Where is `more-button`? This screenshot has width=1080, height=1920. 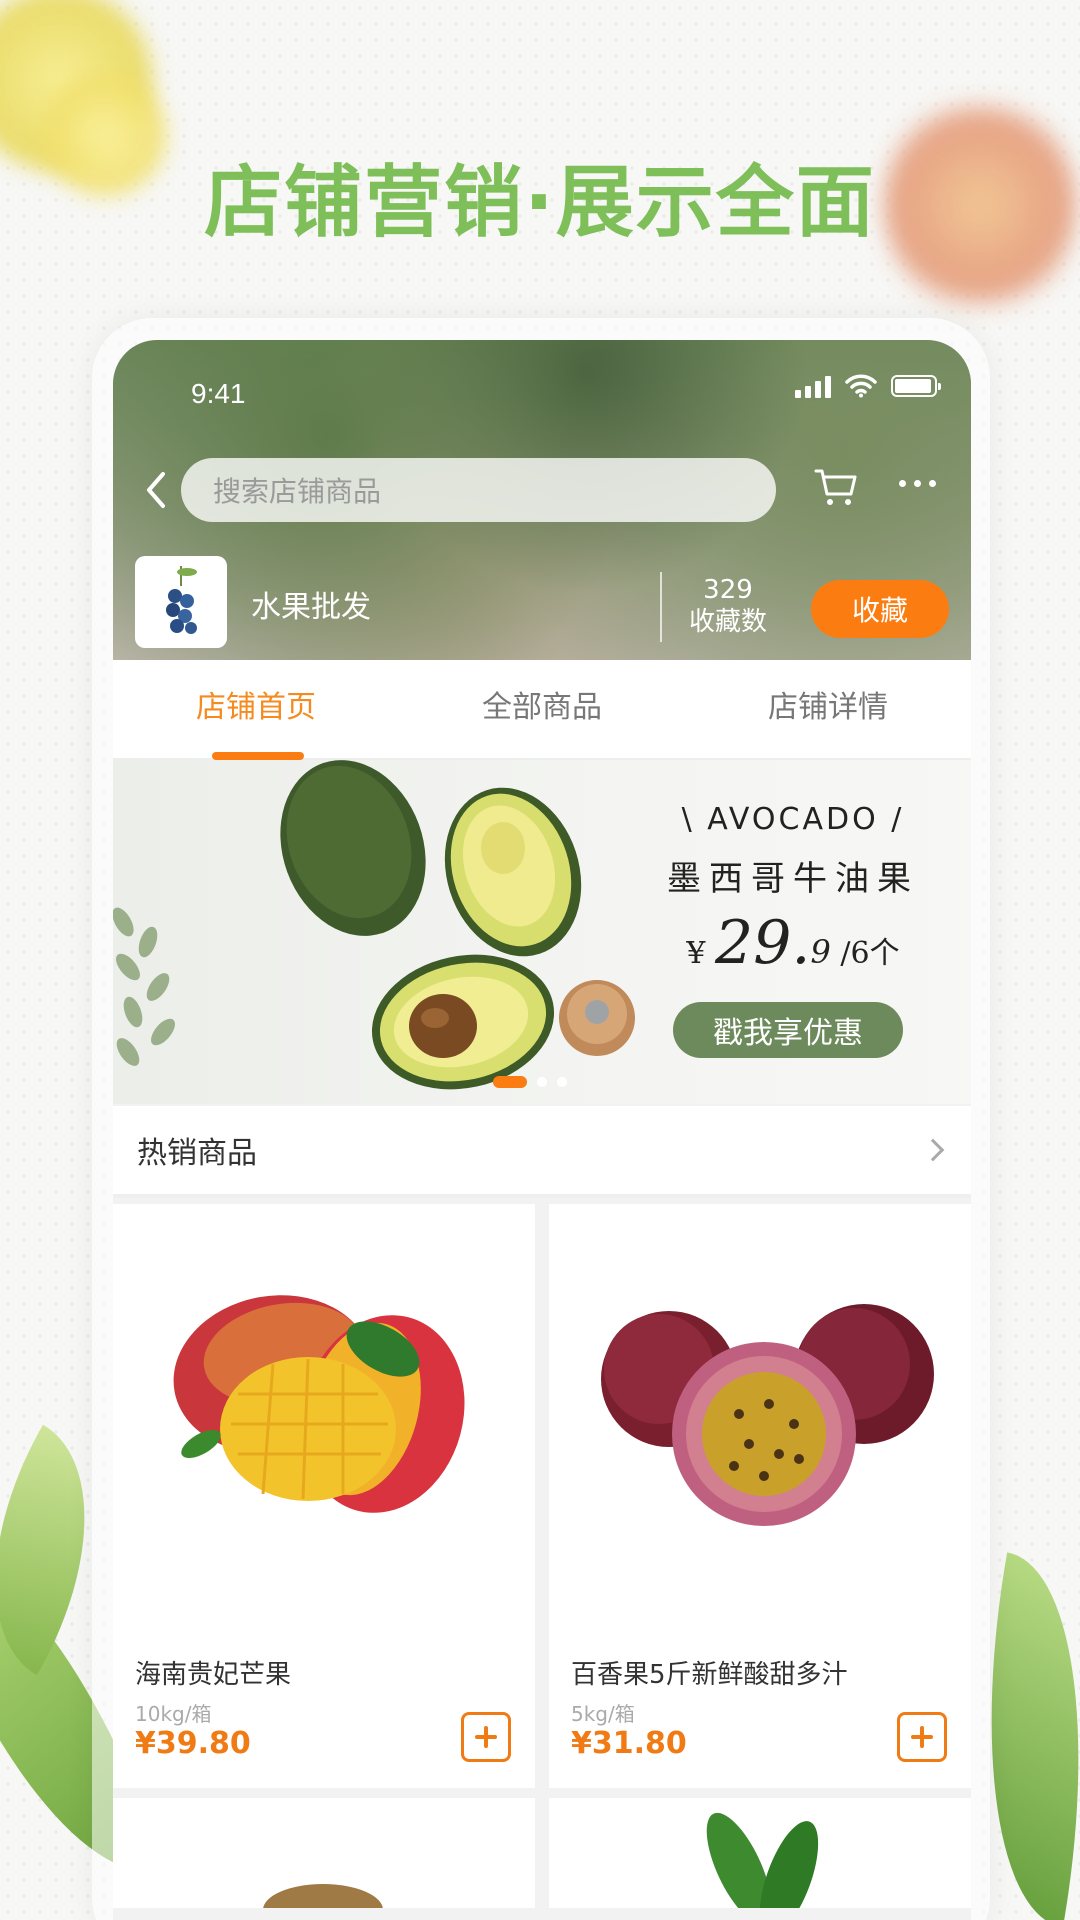 more-button is located at coordinates (917, 483).